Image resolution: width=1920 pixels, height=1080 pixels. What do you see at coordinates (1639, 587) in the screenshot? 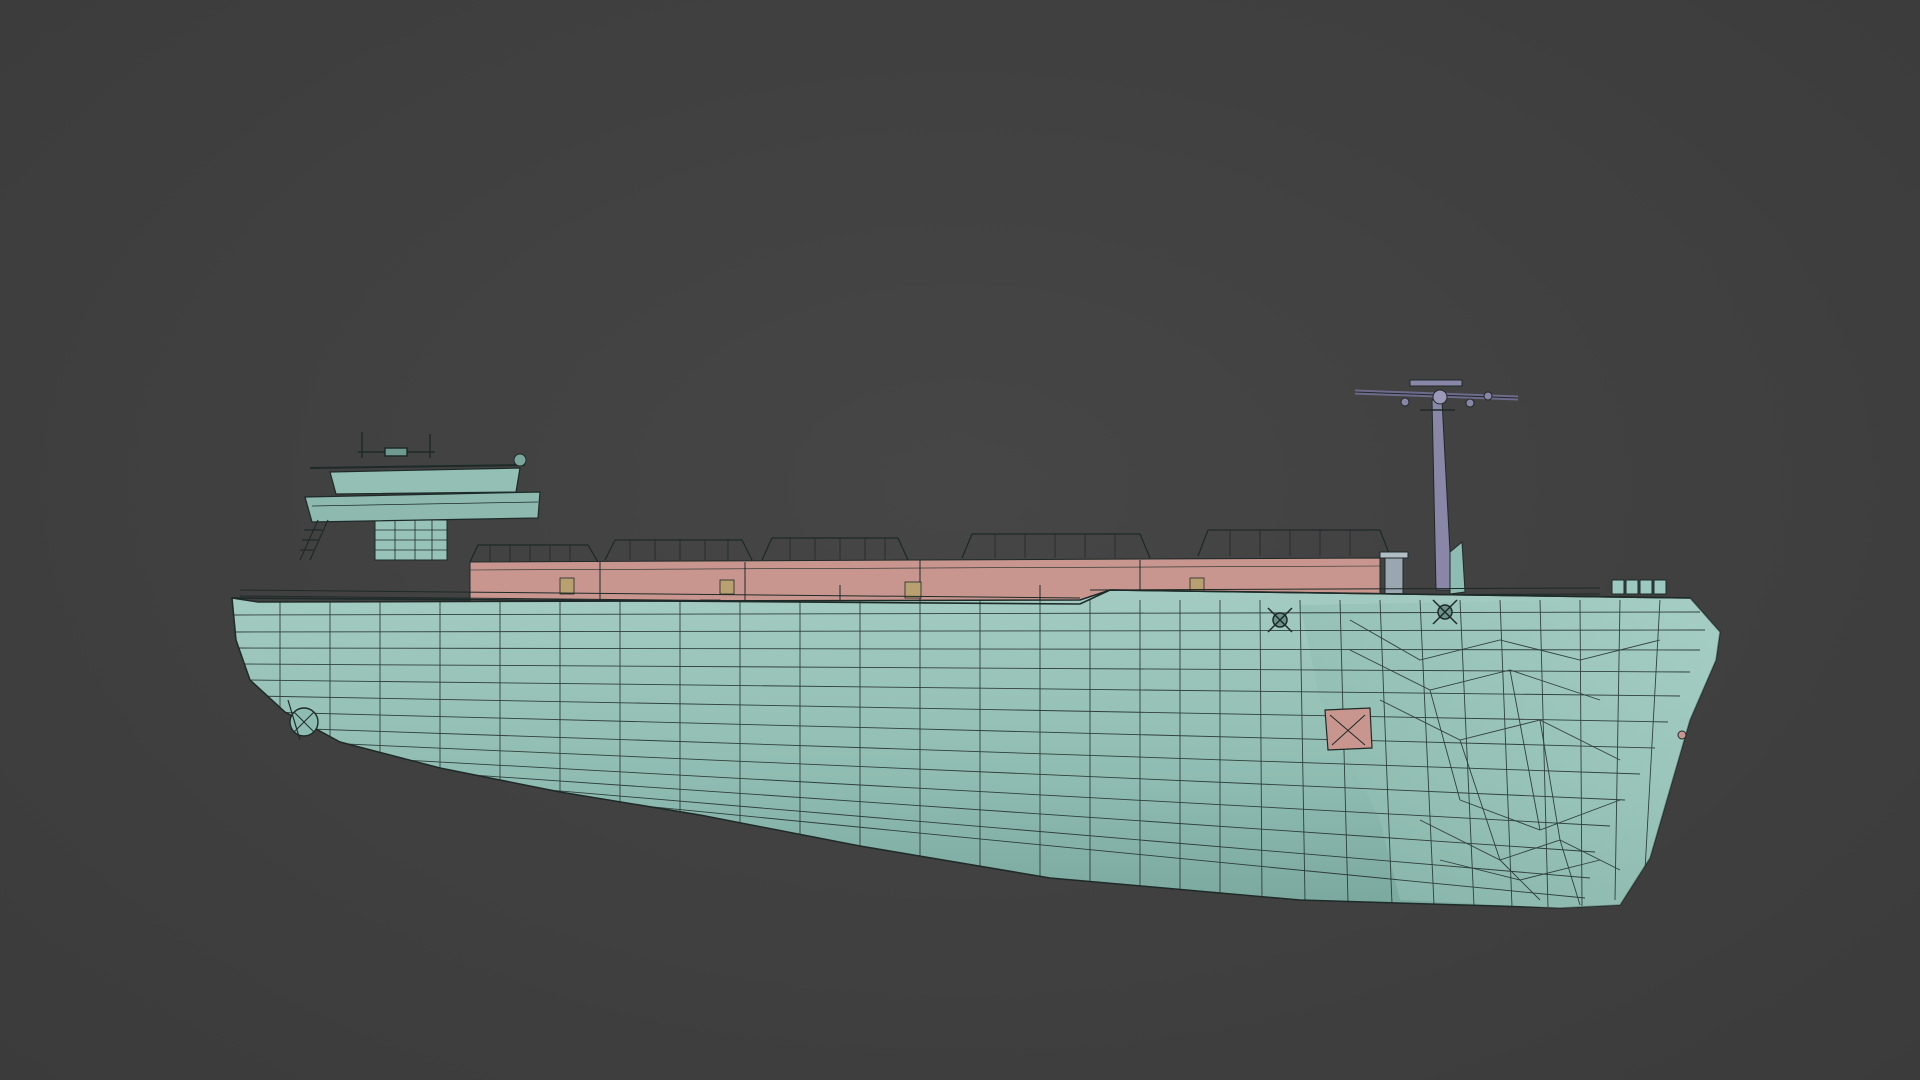
I see `bow-equipment` at bounding box center [1639, 587].